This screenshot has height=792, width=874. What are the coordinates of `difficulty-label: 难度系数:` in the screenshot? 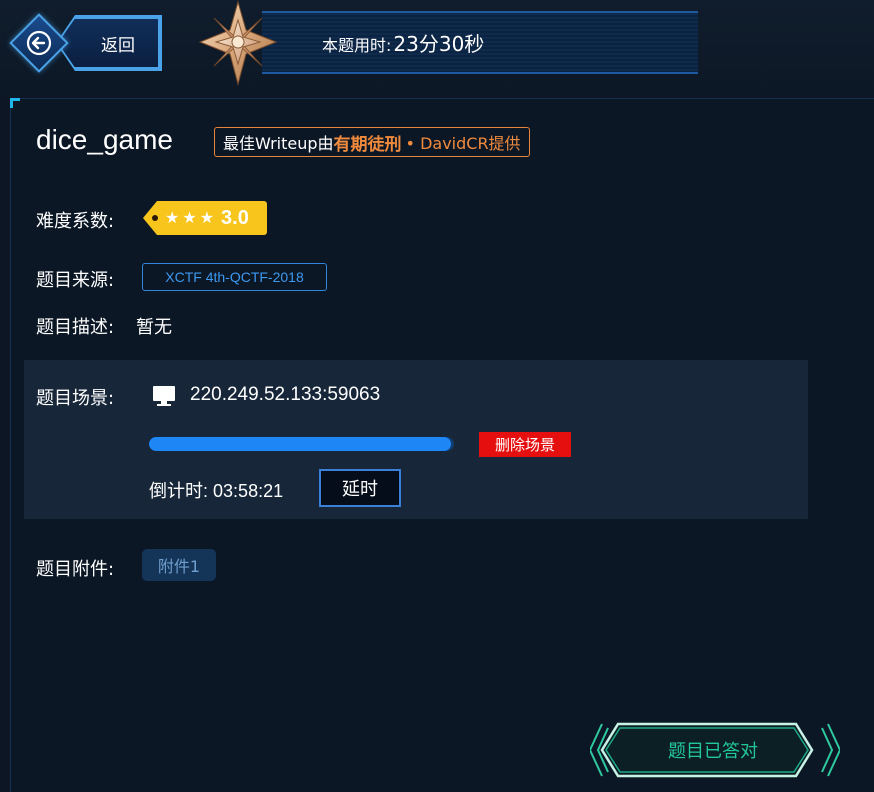 It's located at (75, 221).